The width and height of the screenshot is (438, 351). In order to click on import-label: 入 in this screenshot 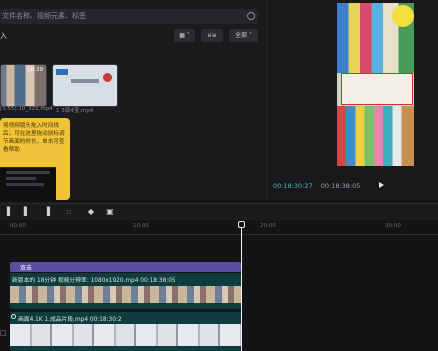, I will do `click(3, 36)`.